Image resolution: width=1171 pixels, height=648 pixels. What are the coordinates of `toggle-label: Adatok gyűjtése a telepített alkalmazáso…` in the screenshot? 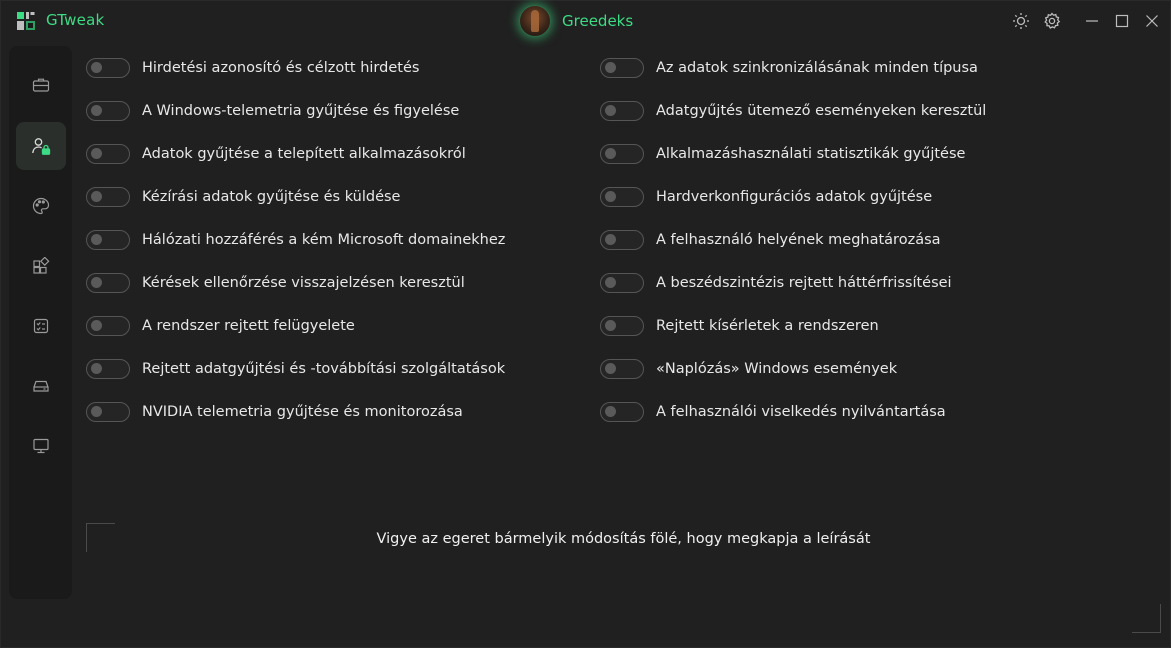 It's located at (304, 154).